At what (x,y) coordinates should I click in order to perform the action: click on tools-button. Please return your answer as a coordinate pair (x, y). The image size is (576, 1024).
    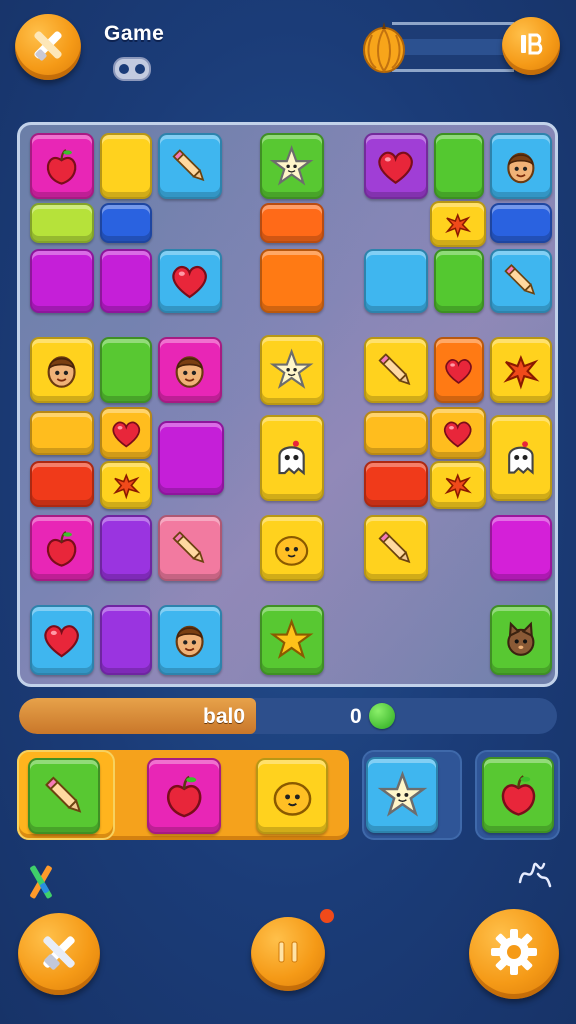
    Looking at the image, I should click on (48, 47).